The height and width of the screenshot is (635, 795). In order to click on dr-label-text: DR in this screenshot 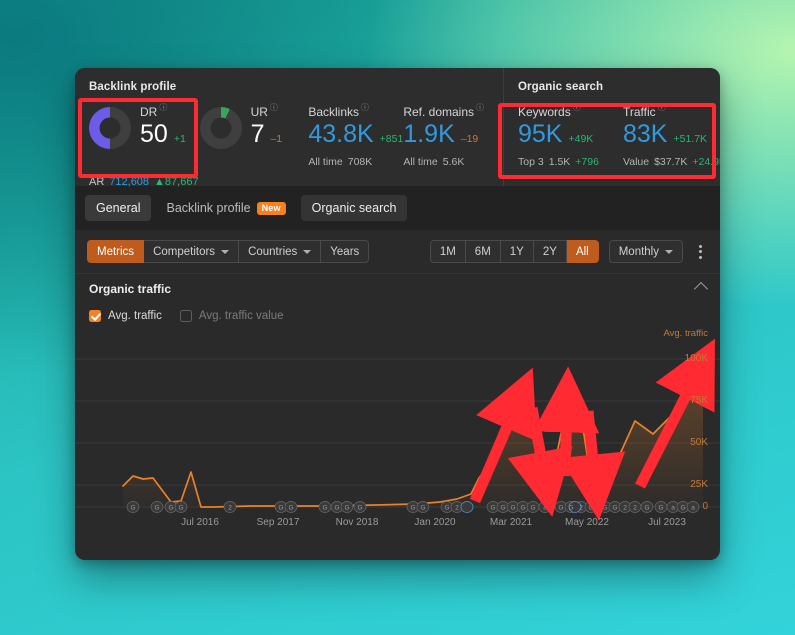, I will do `click(149, 112)`.